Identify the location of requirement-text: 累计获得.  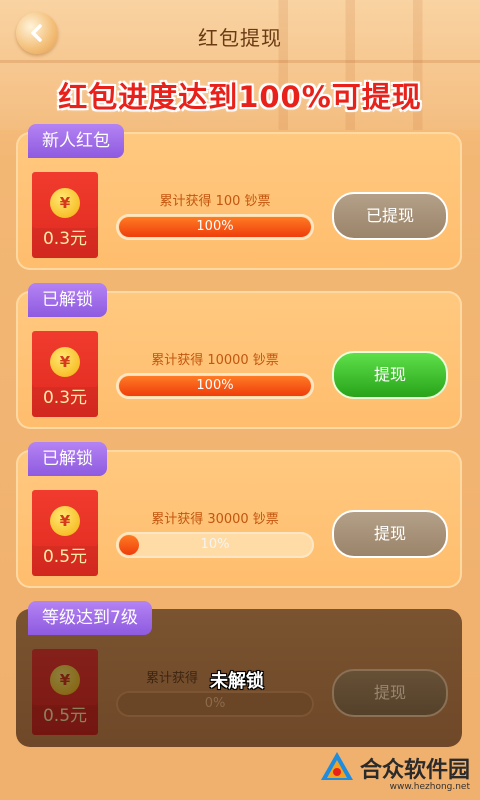
(172, 678).